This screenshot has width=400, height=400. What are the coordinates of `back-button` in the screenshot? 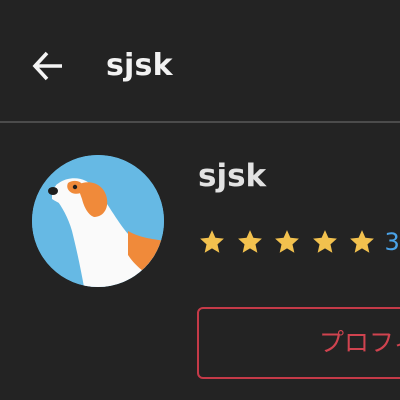 It's located at (48, 66).